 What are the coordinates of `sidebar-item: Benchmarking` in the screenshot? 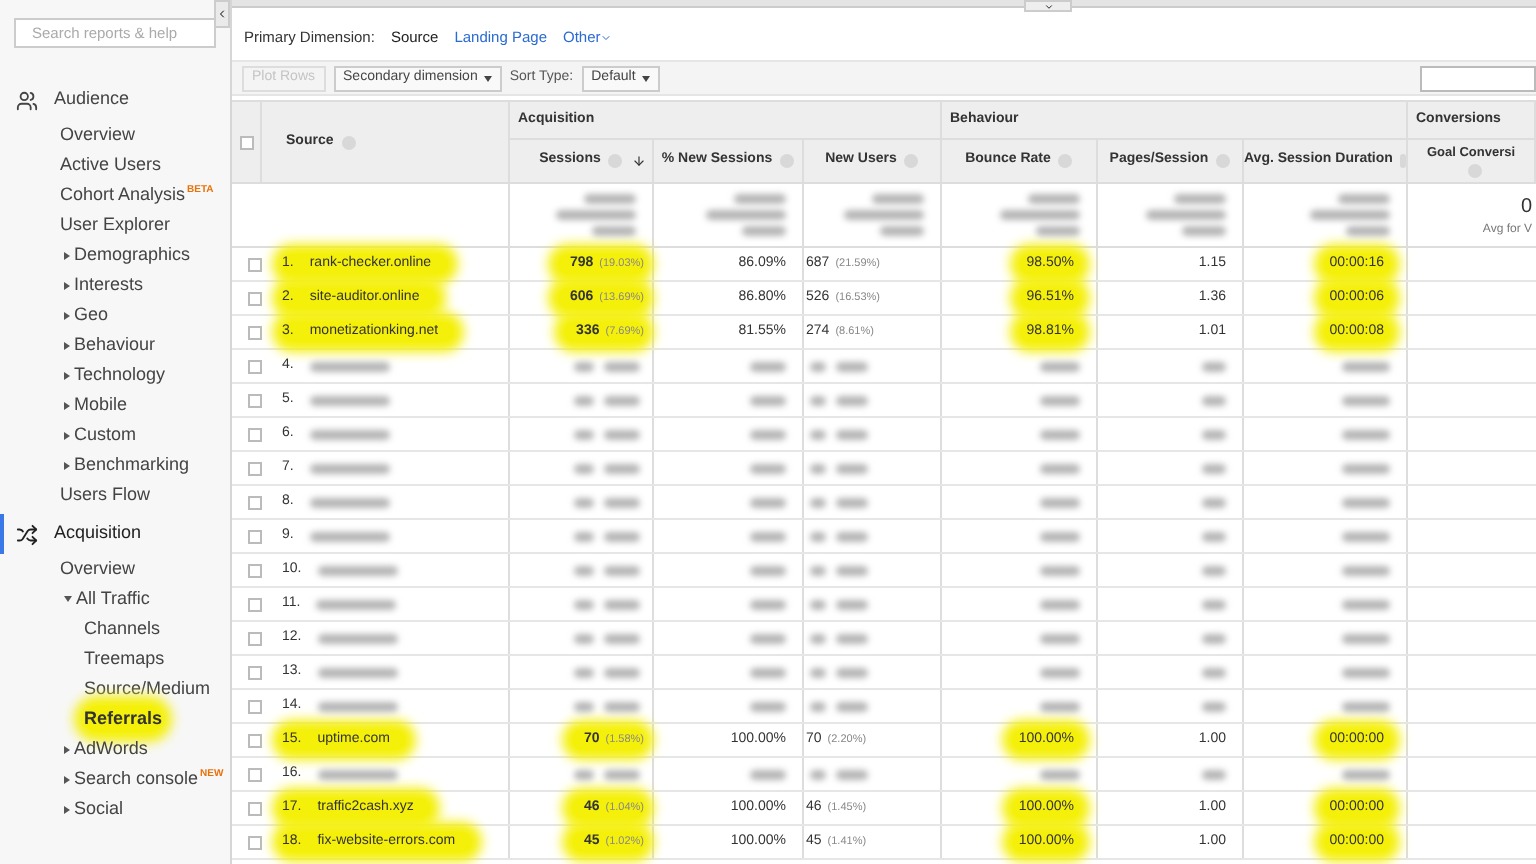 It's located at (132, 465).